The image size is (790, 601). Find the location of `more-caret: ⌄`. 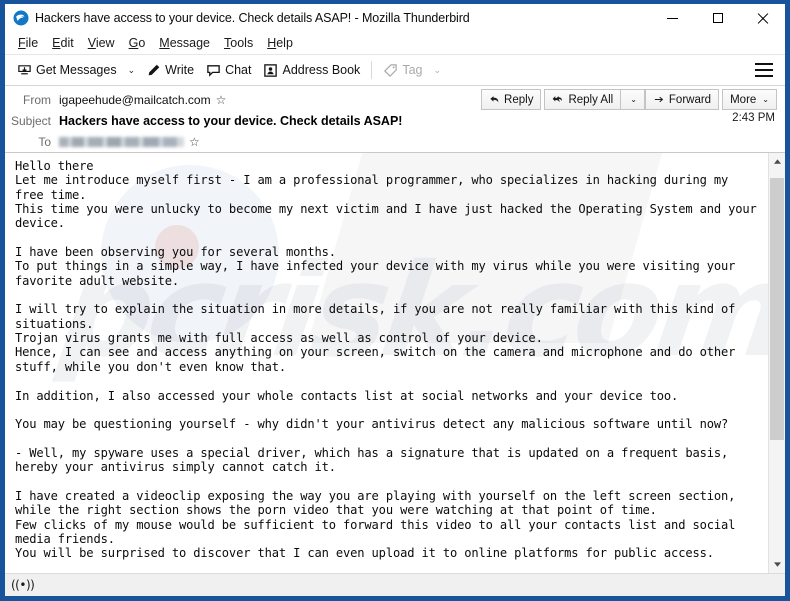

more-caret: ⌄ is located at coordinates (765, 99).